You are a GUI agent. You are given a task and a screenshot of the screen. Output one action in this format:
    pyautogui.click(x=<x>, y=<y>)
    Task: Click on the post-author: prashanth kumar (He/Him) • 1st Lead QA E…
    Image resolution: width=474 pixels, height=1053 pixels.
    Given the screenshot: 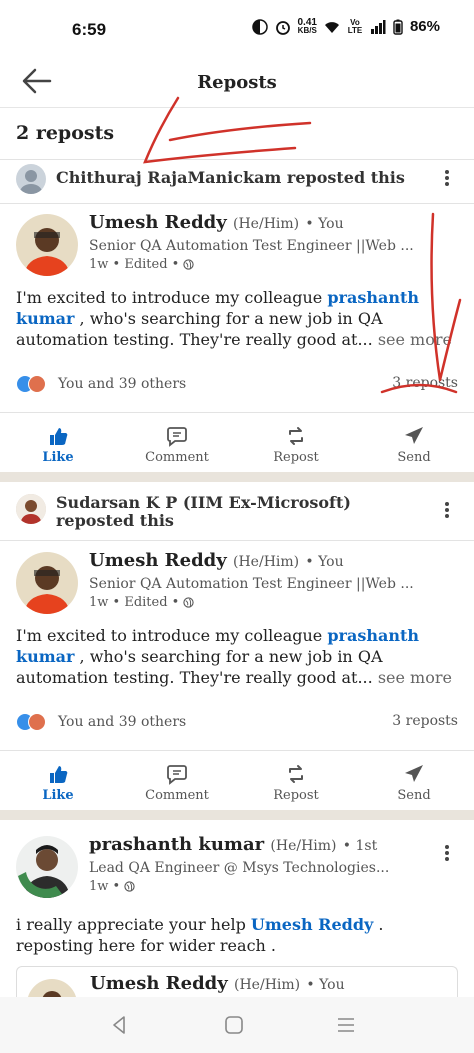 What is the action you would take?
    pyautogui.click(x=236, y=869)
    